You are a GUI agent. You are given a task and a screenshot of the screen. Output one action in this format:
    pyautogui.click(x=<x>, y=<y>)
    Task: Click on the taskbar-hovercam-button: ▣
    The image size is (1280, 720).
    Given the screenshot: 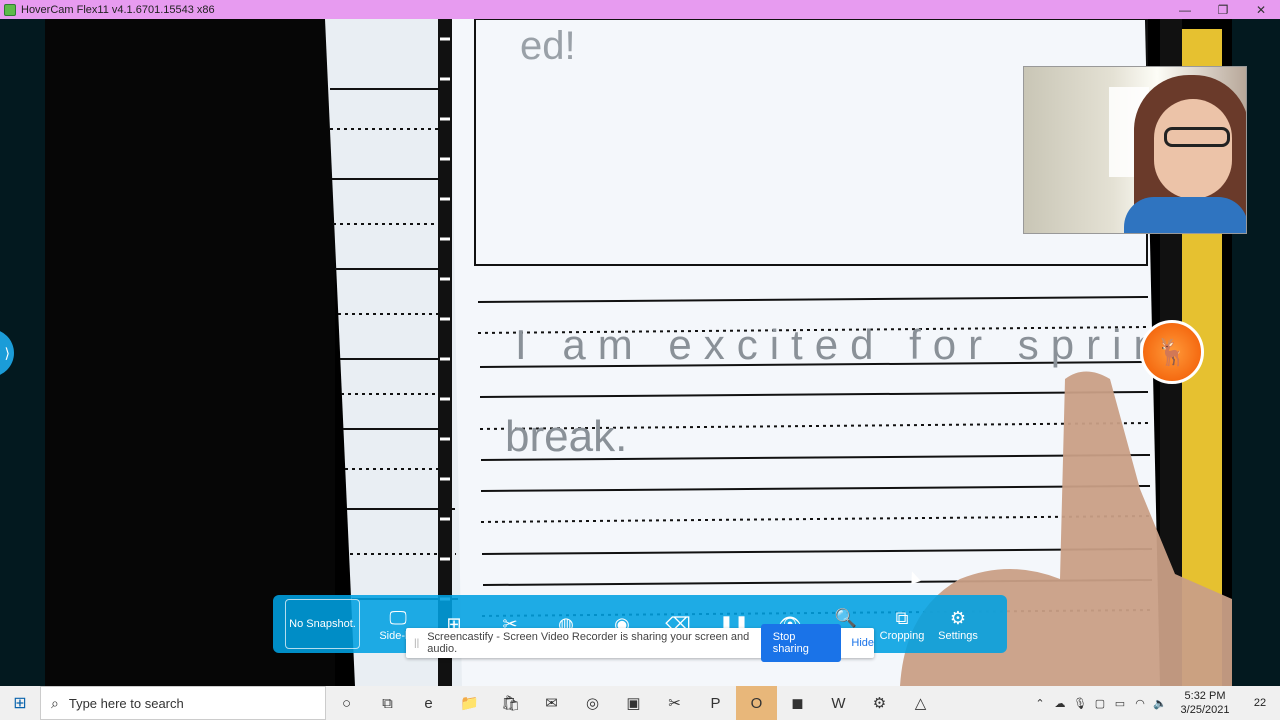 What is the action you would take?
    pyautogui.click(x=633, y=703)
    